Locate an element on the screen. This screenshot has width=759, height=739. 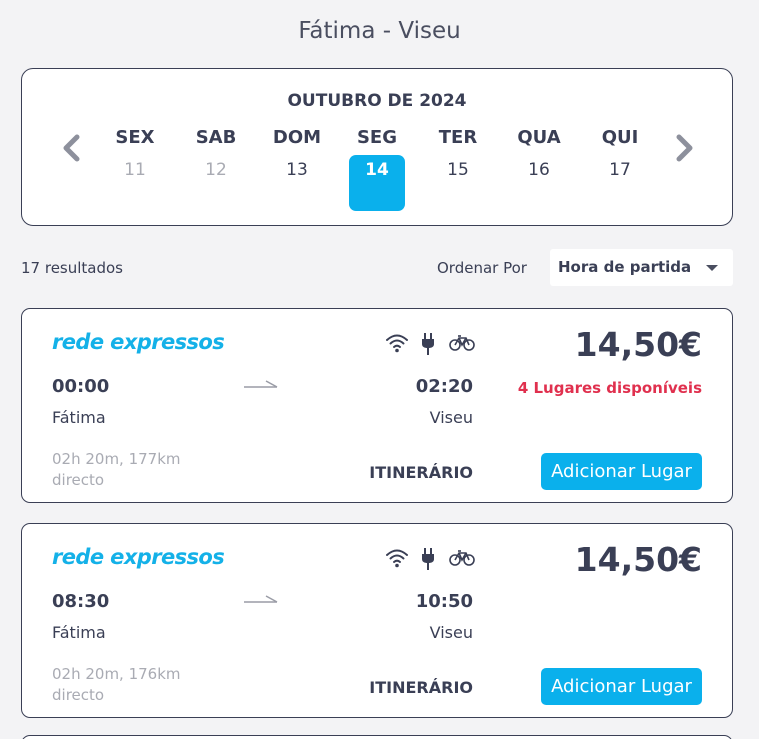
day-number: 14 is located at coordinates (377, 170).